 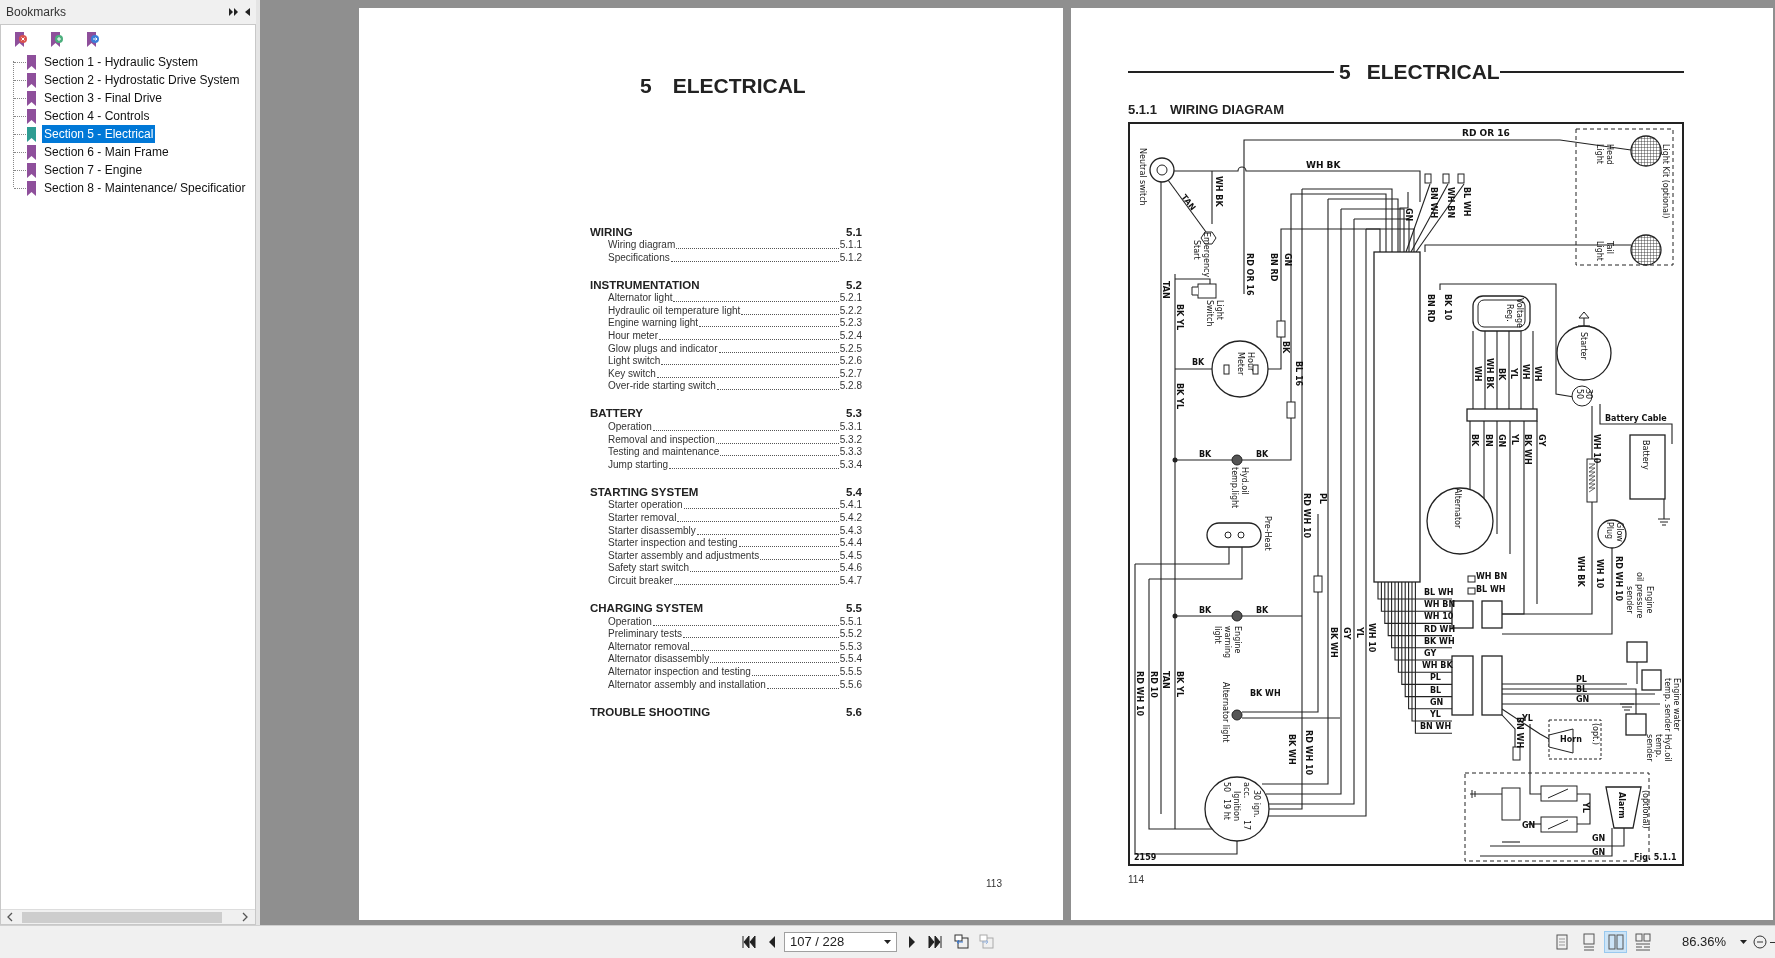 What do you see at coordinates (1492, 576) in the screenshot?
I see `wire-label: WH BN` at bounding box center [1492, 576].